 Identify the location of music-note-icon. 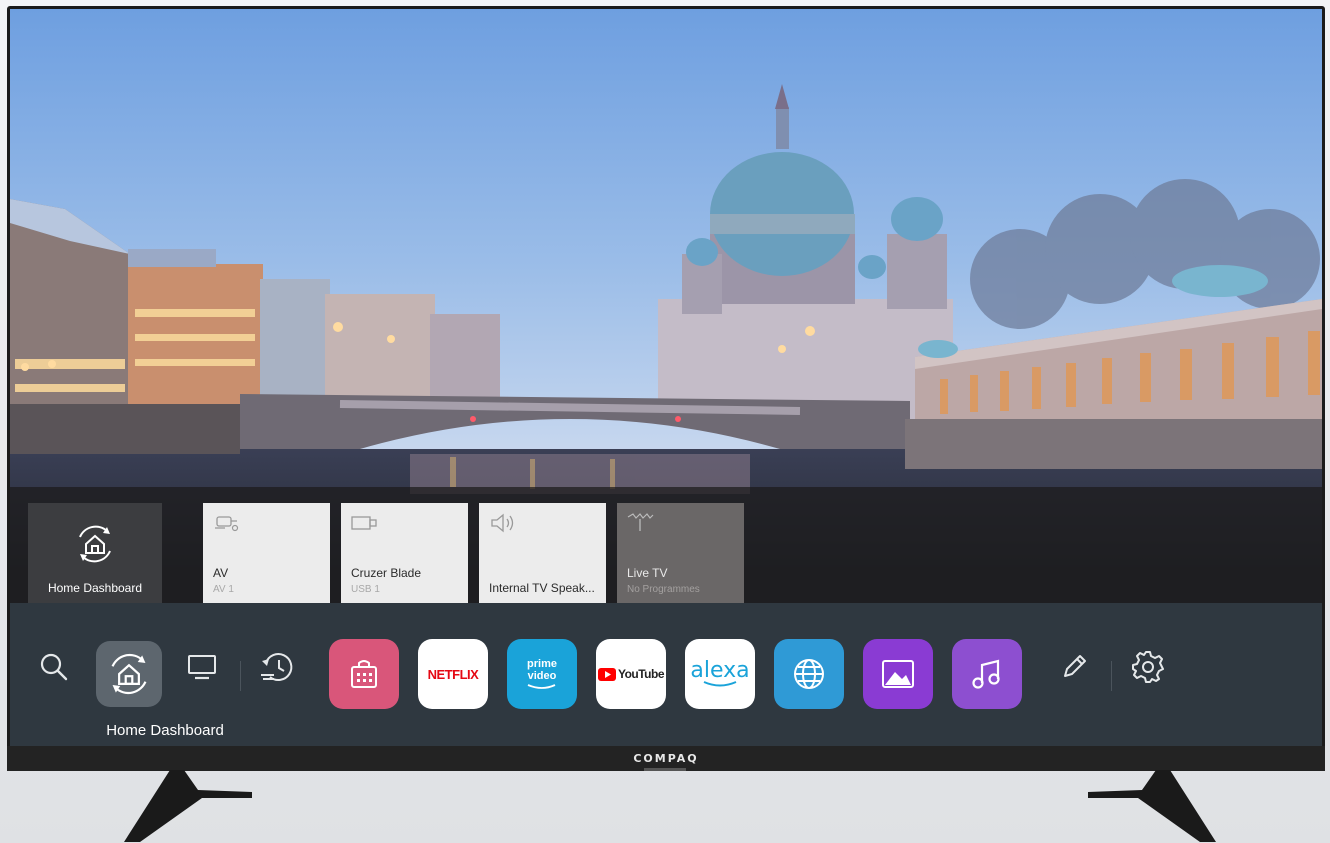
(986, 674).